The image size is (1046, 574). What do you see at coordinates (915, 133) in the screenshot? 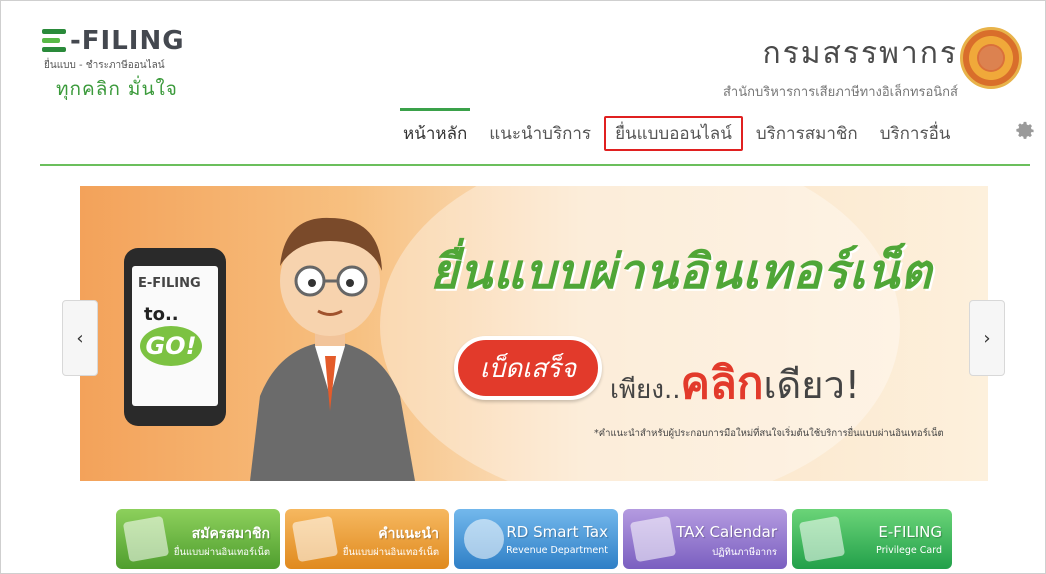
I see `nav-item-other-services: บริการอื่น` at bounding box center [915, 133].